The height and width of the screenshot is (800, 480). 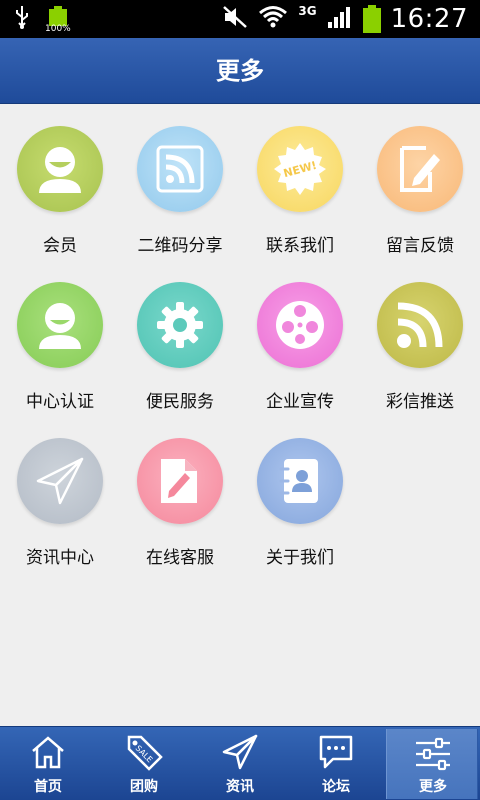 I want to click on document-pencil-icon, so click(x=180, y=481).